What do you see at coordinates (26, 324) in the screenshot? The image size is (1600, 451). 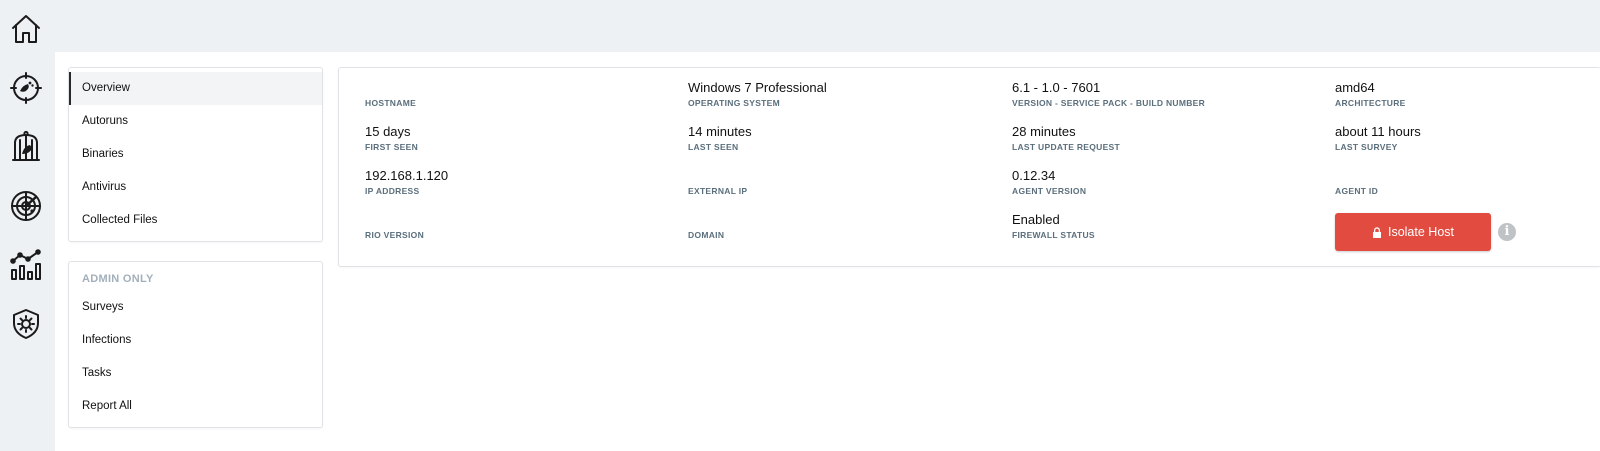 I see `shield-gear-icon` at bounding box center [26, 324].